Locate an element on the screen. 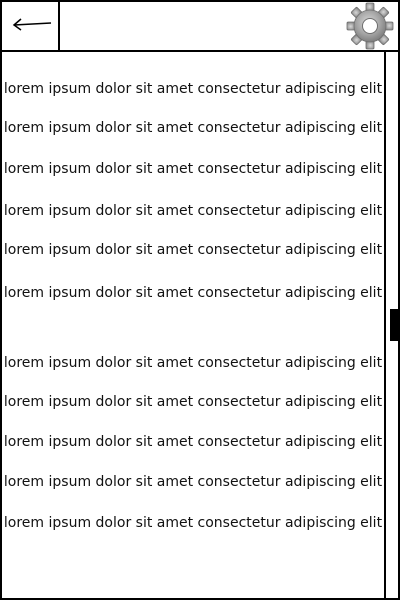 Image resolution: width=400 pixels, height=600 pixels. settings-button is located at coordinates (370, 26).